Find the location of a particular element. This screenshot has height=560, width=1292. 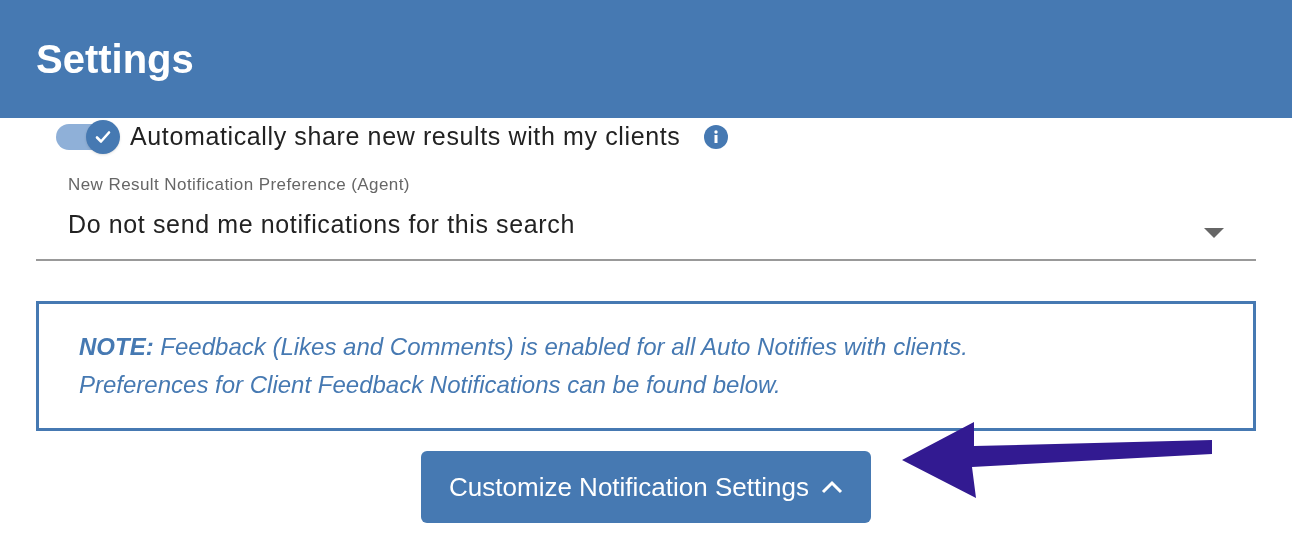

info-icon is located at coordinates (716, 137).